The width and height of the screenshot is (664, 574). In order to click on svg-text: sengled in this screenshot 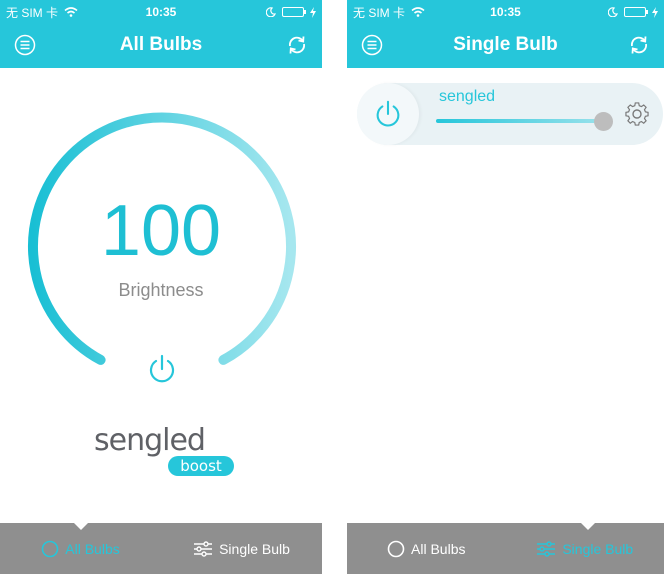, I will do `click(149, 440)`.